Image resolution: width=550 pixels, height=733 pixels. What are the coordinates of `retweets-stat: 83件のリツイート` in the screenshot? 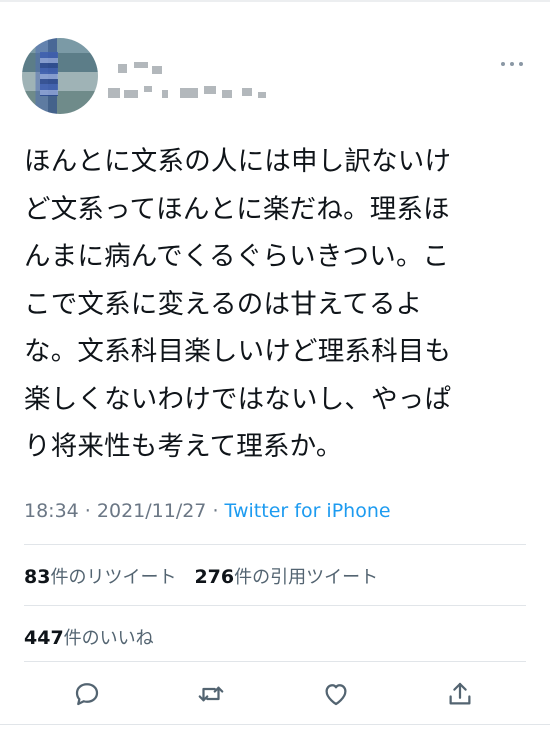 It's located at (100, 577).